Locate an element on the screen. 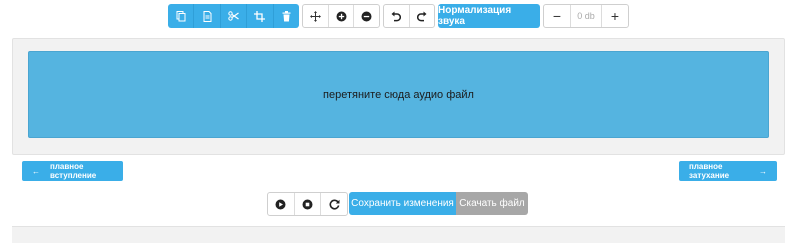 Image resolution: width=800 pixels, height=243 pixels. fade-in-label: плавное вступление is located at coordinates (73, 171).